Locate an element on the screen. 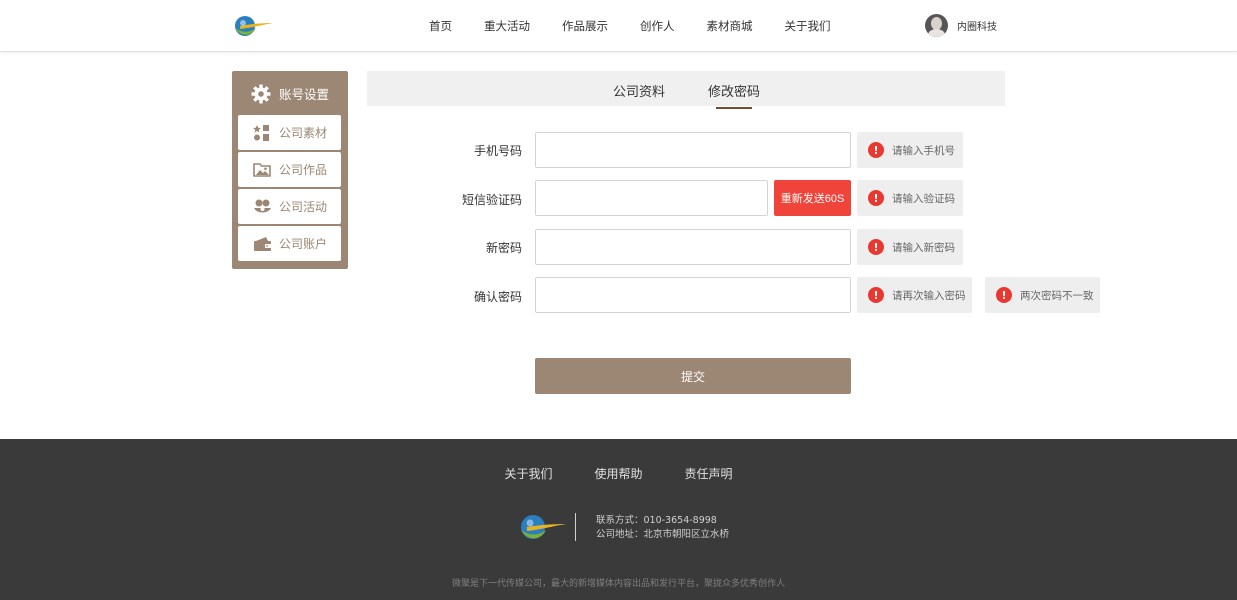 The height and width of the screenshot is (600, 1237). activity-icon is located at coordinates (262, 207).